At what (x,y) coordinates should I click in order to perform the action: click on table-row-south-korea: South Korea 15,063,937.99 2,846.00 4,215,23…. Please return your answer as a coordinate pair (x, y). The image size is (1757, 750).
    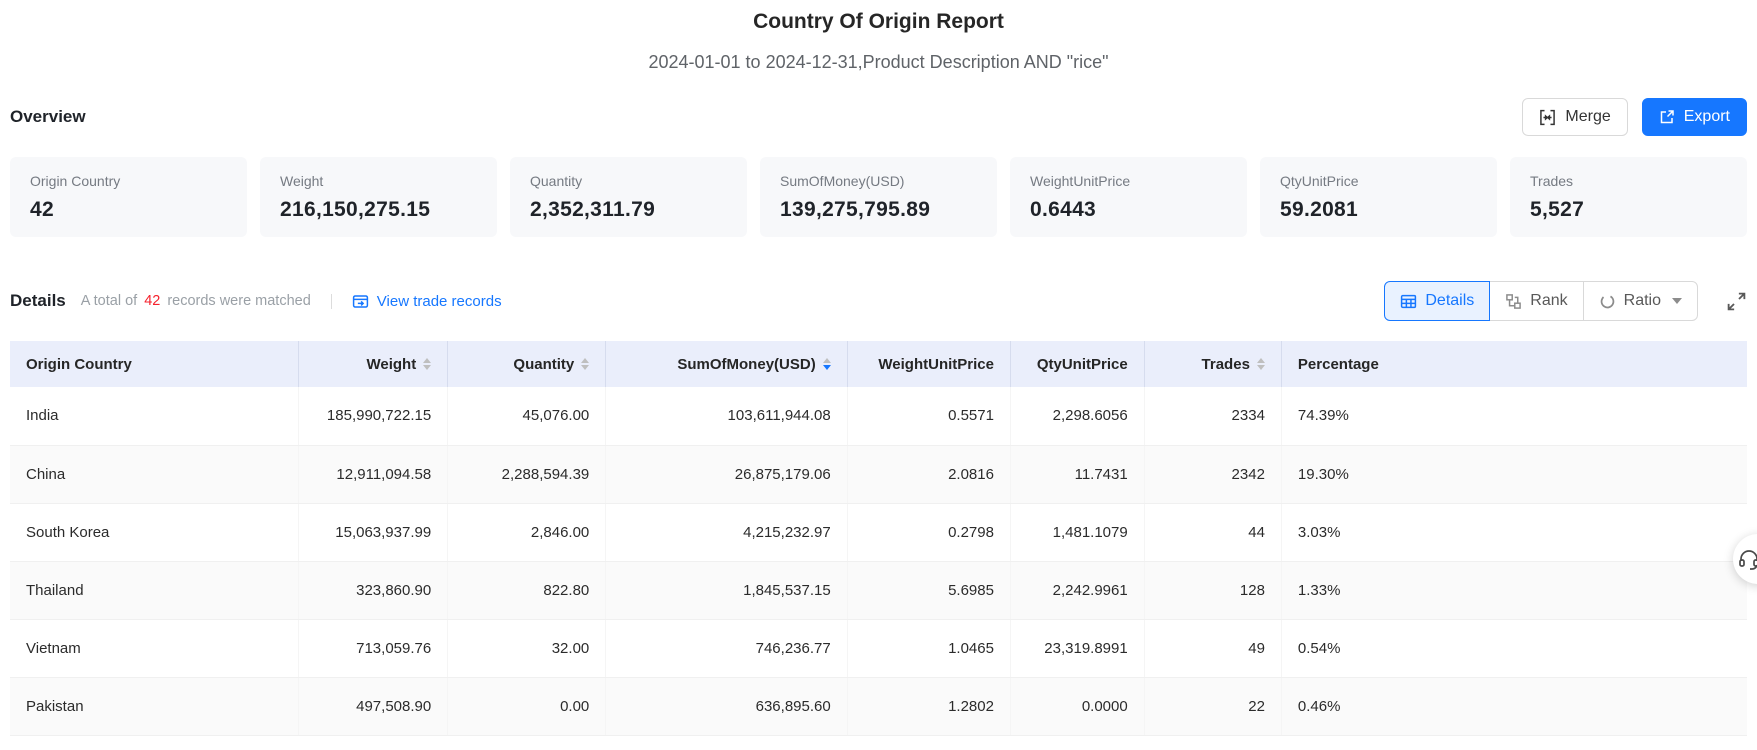
    Looking at the image, I should click on (878, 532).